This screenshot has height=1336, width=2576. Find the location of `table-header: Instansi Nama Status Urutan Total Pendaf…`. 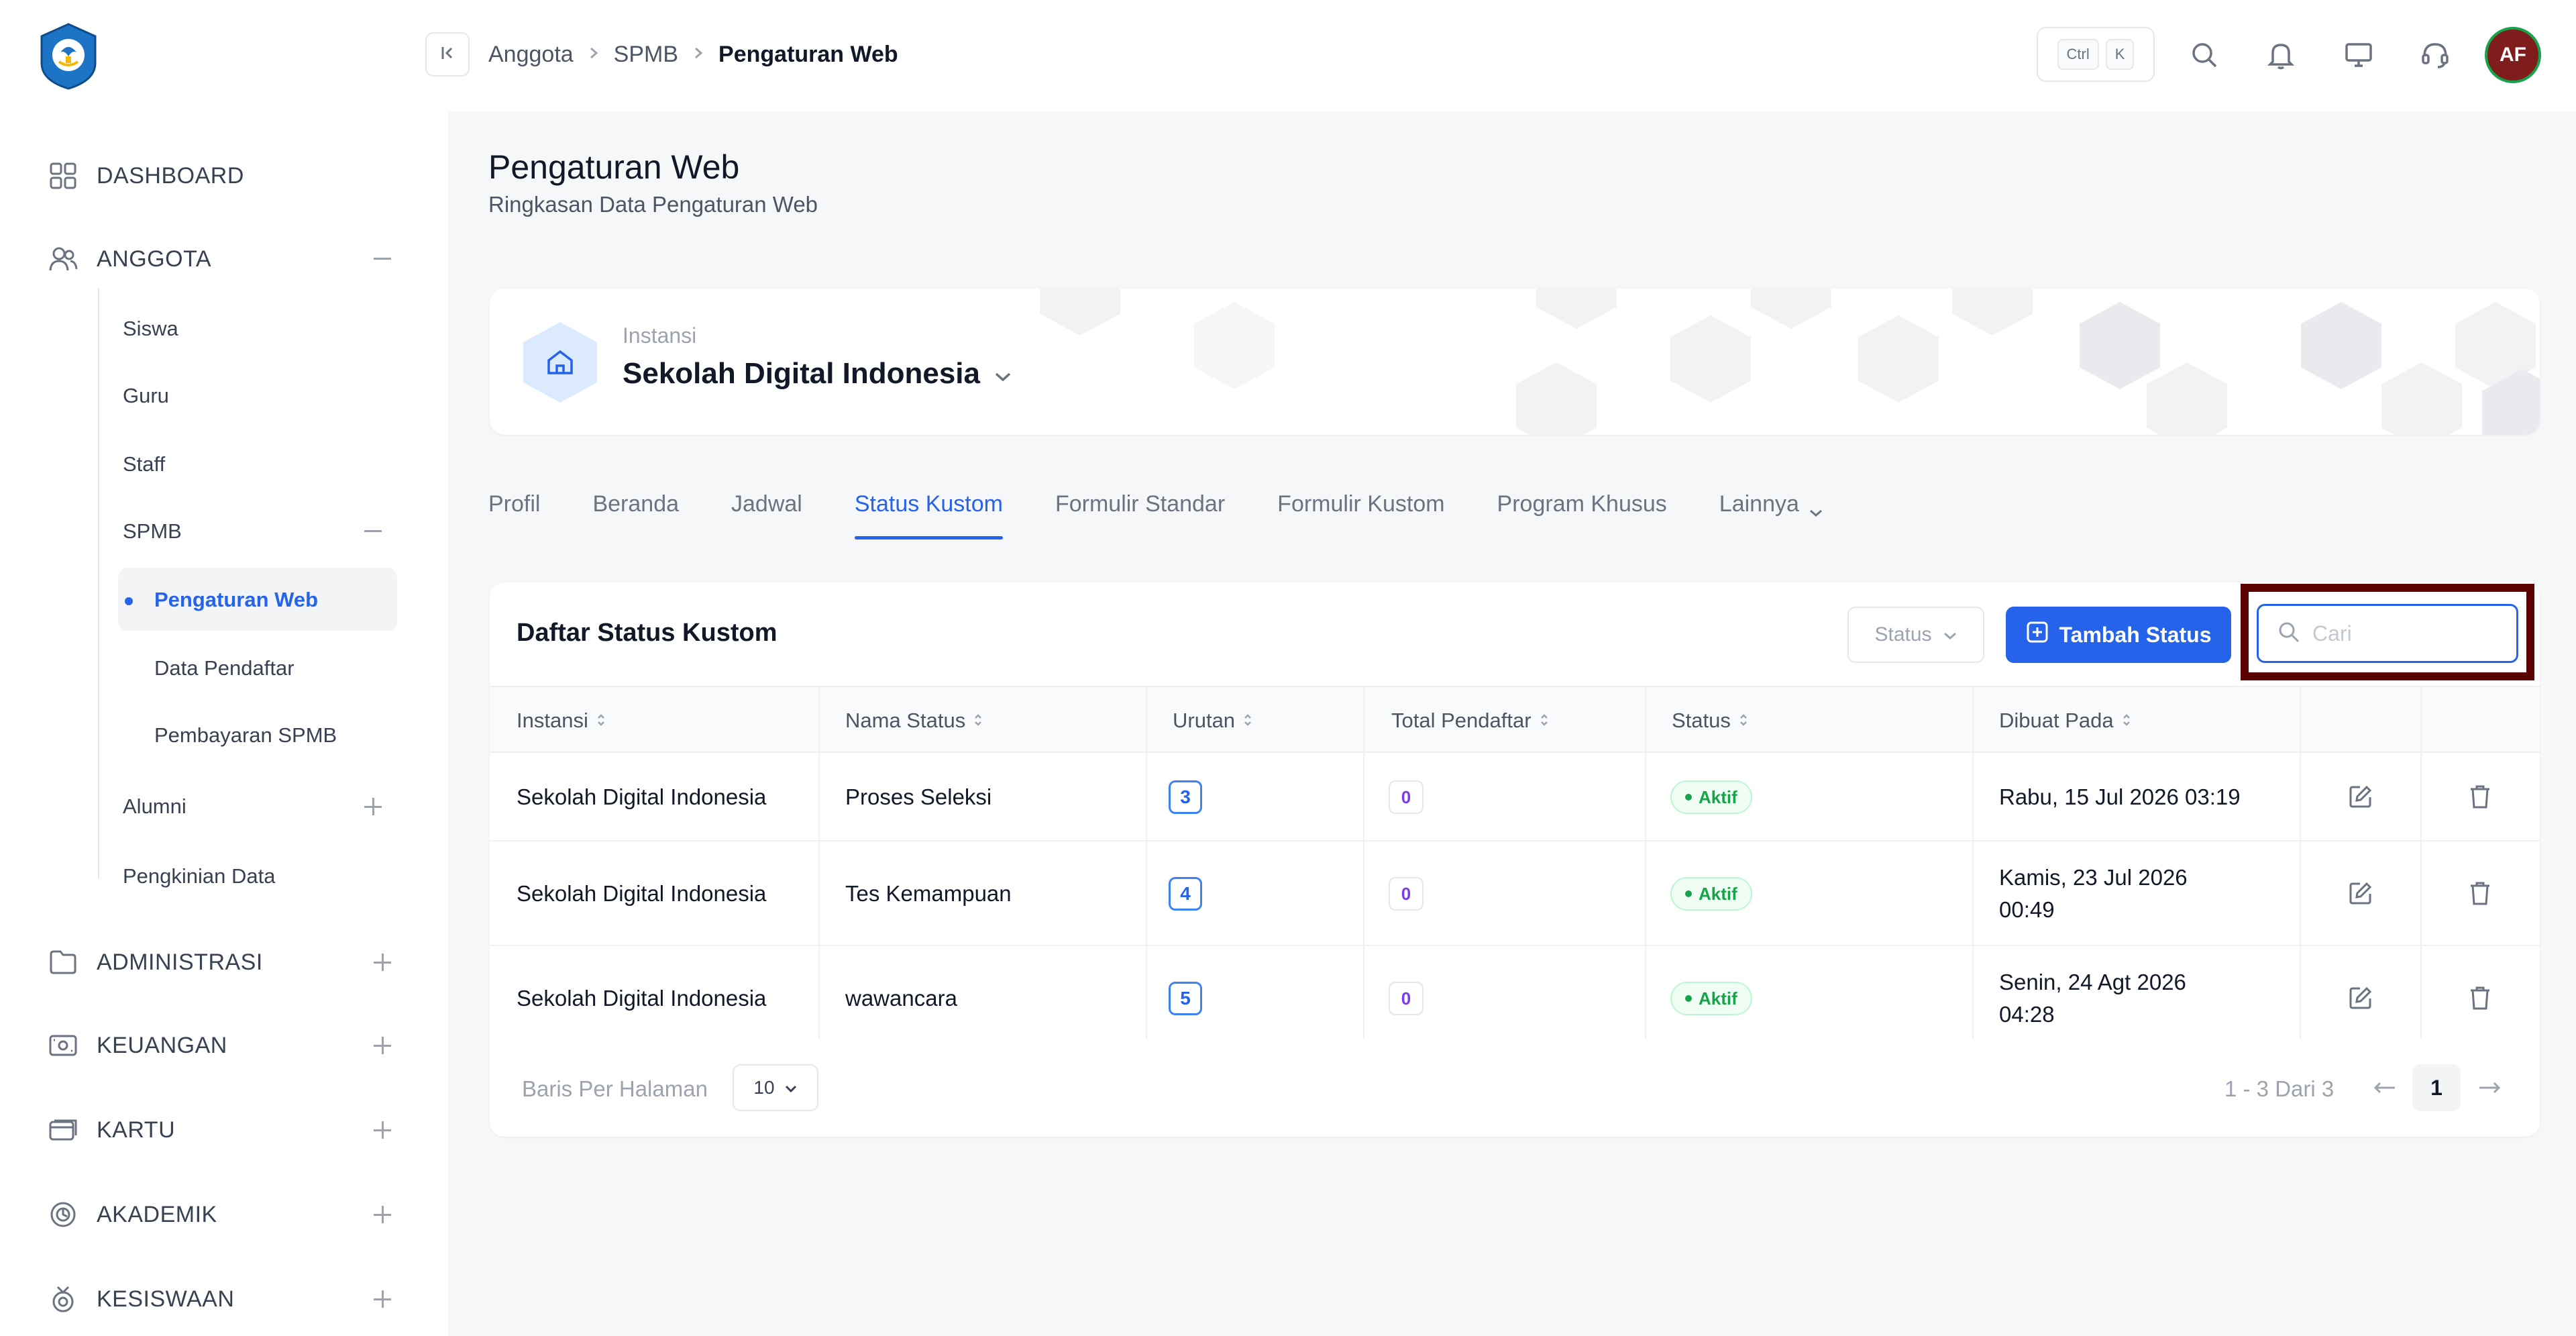

table-header: Instansi Nama Status Urutan Total Pendaf… is located at coordinates (1515, 719).